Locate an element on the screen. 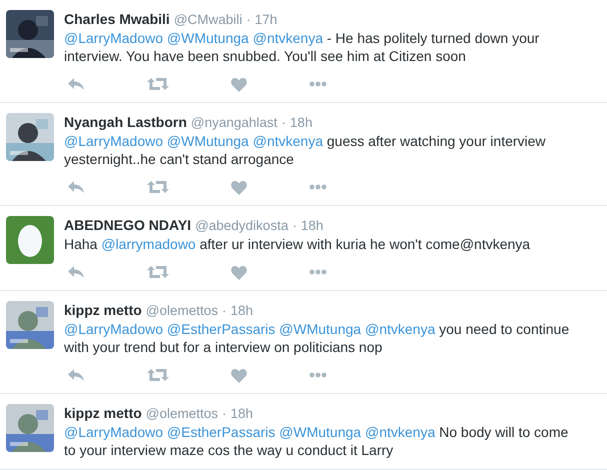 The height and width of the screenshot is (470, 607). user-handle: @abedydikosta is located at coordinates (241, 225).